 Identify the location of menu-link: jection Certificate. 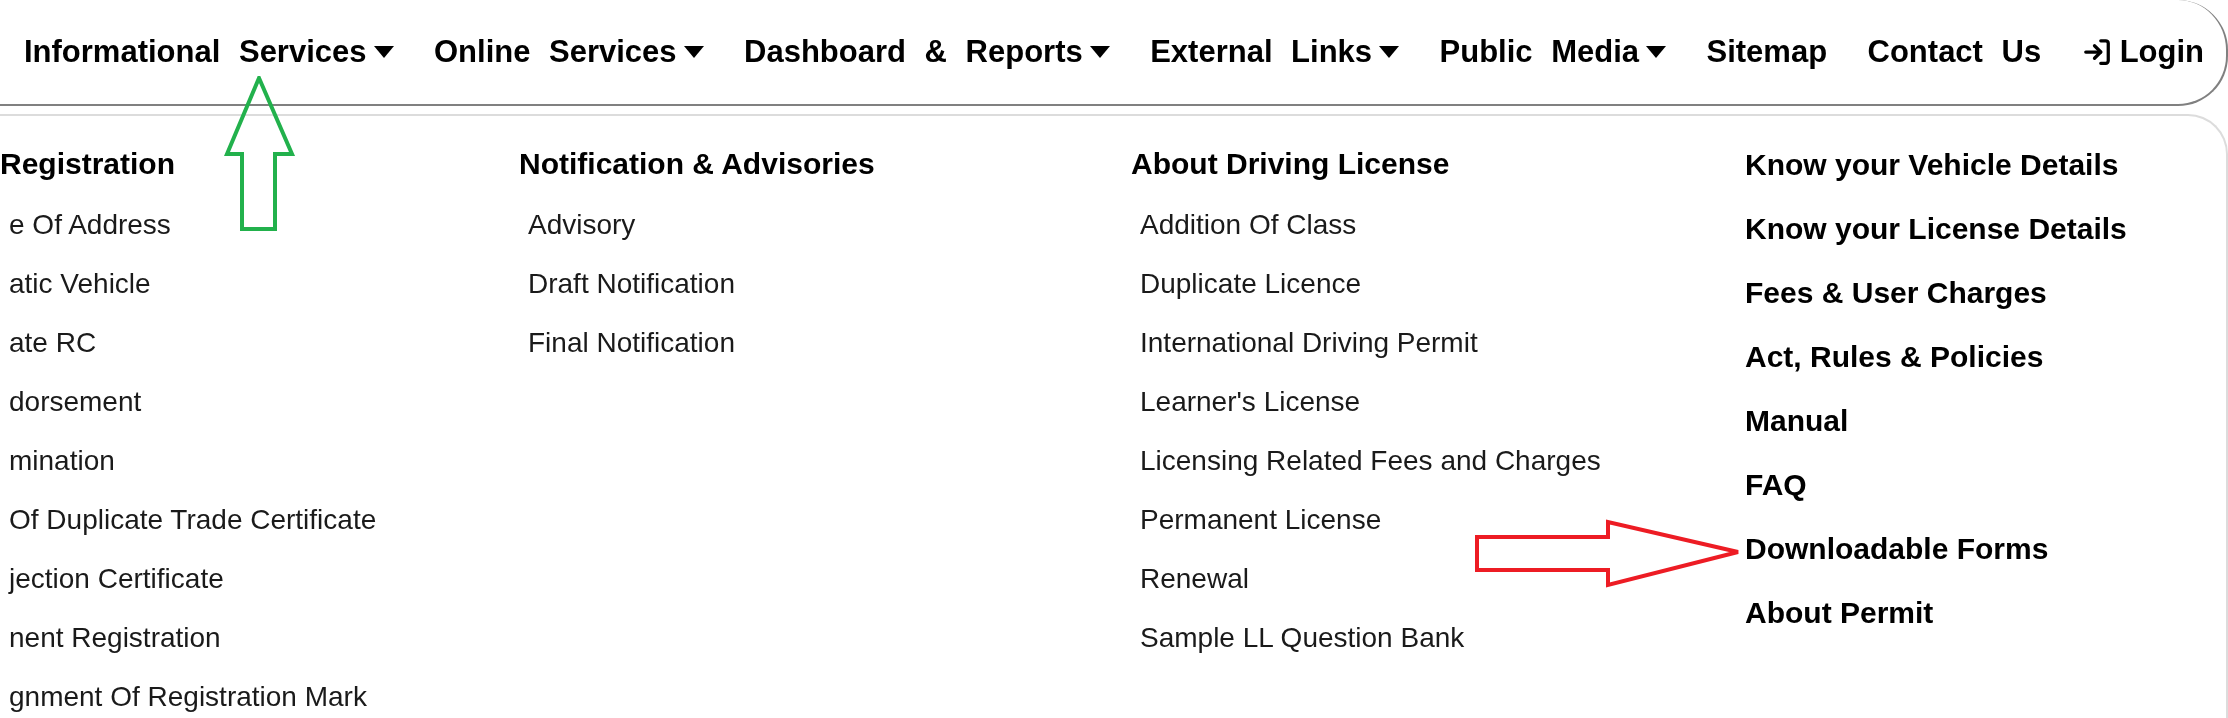
(116, 579).